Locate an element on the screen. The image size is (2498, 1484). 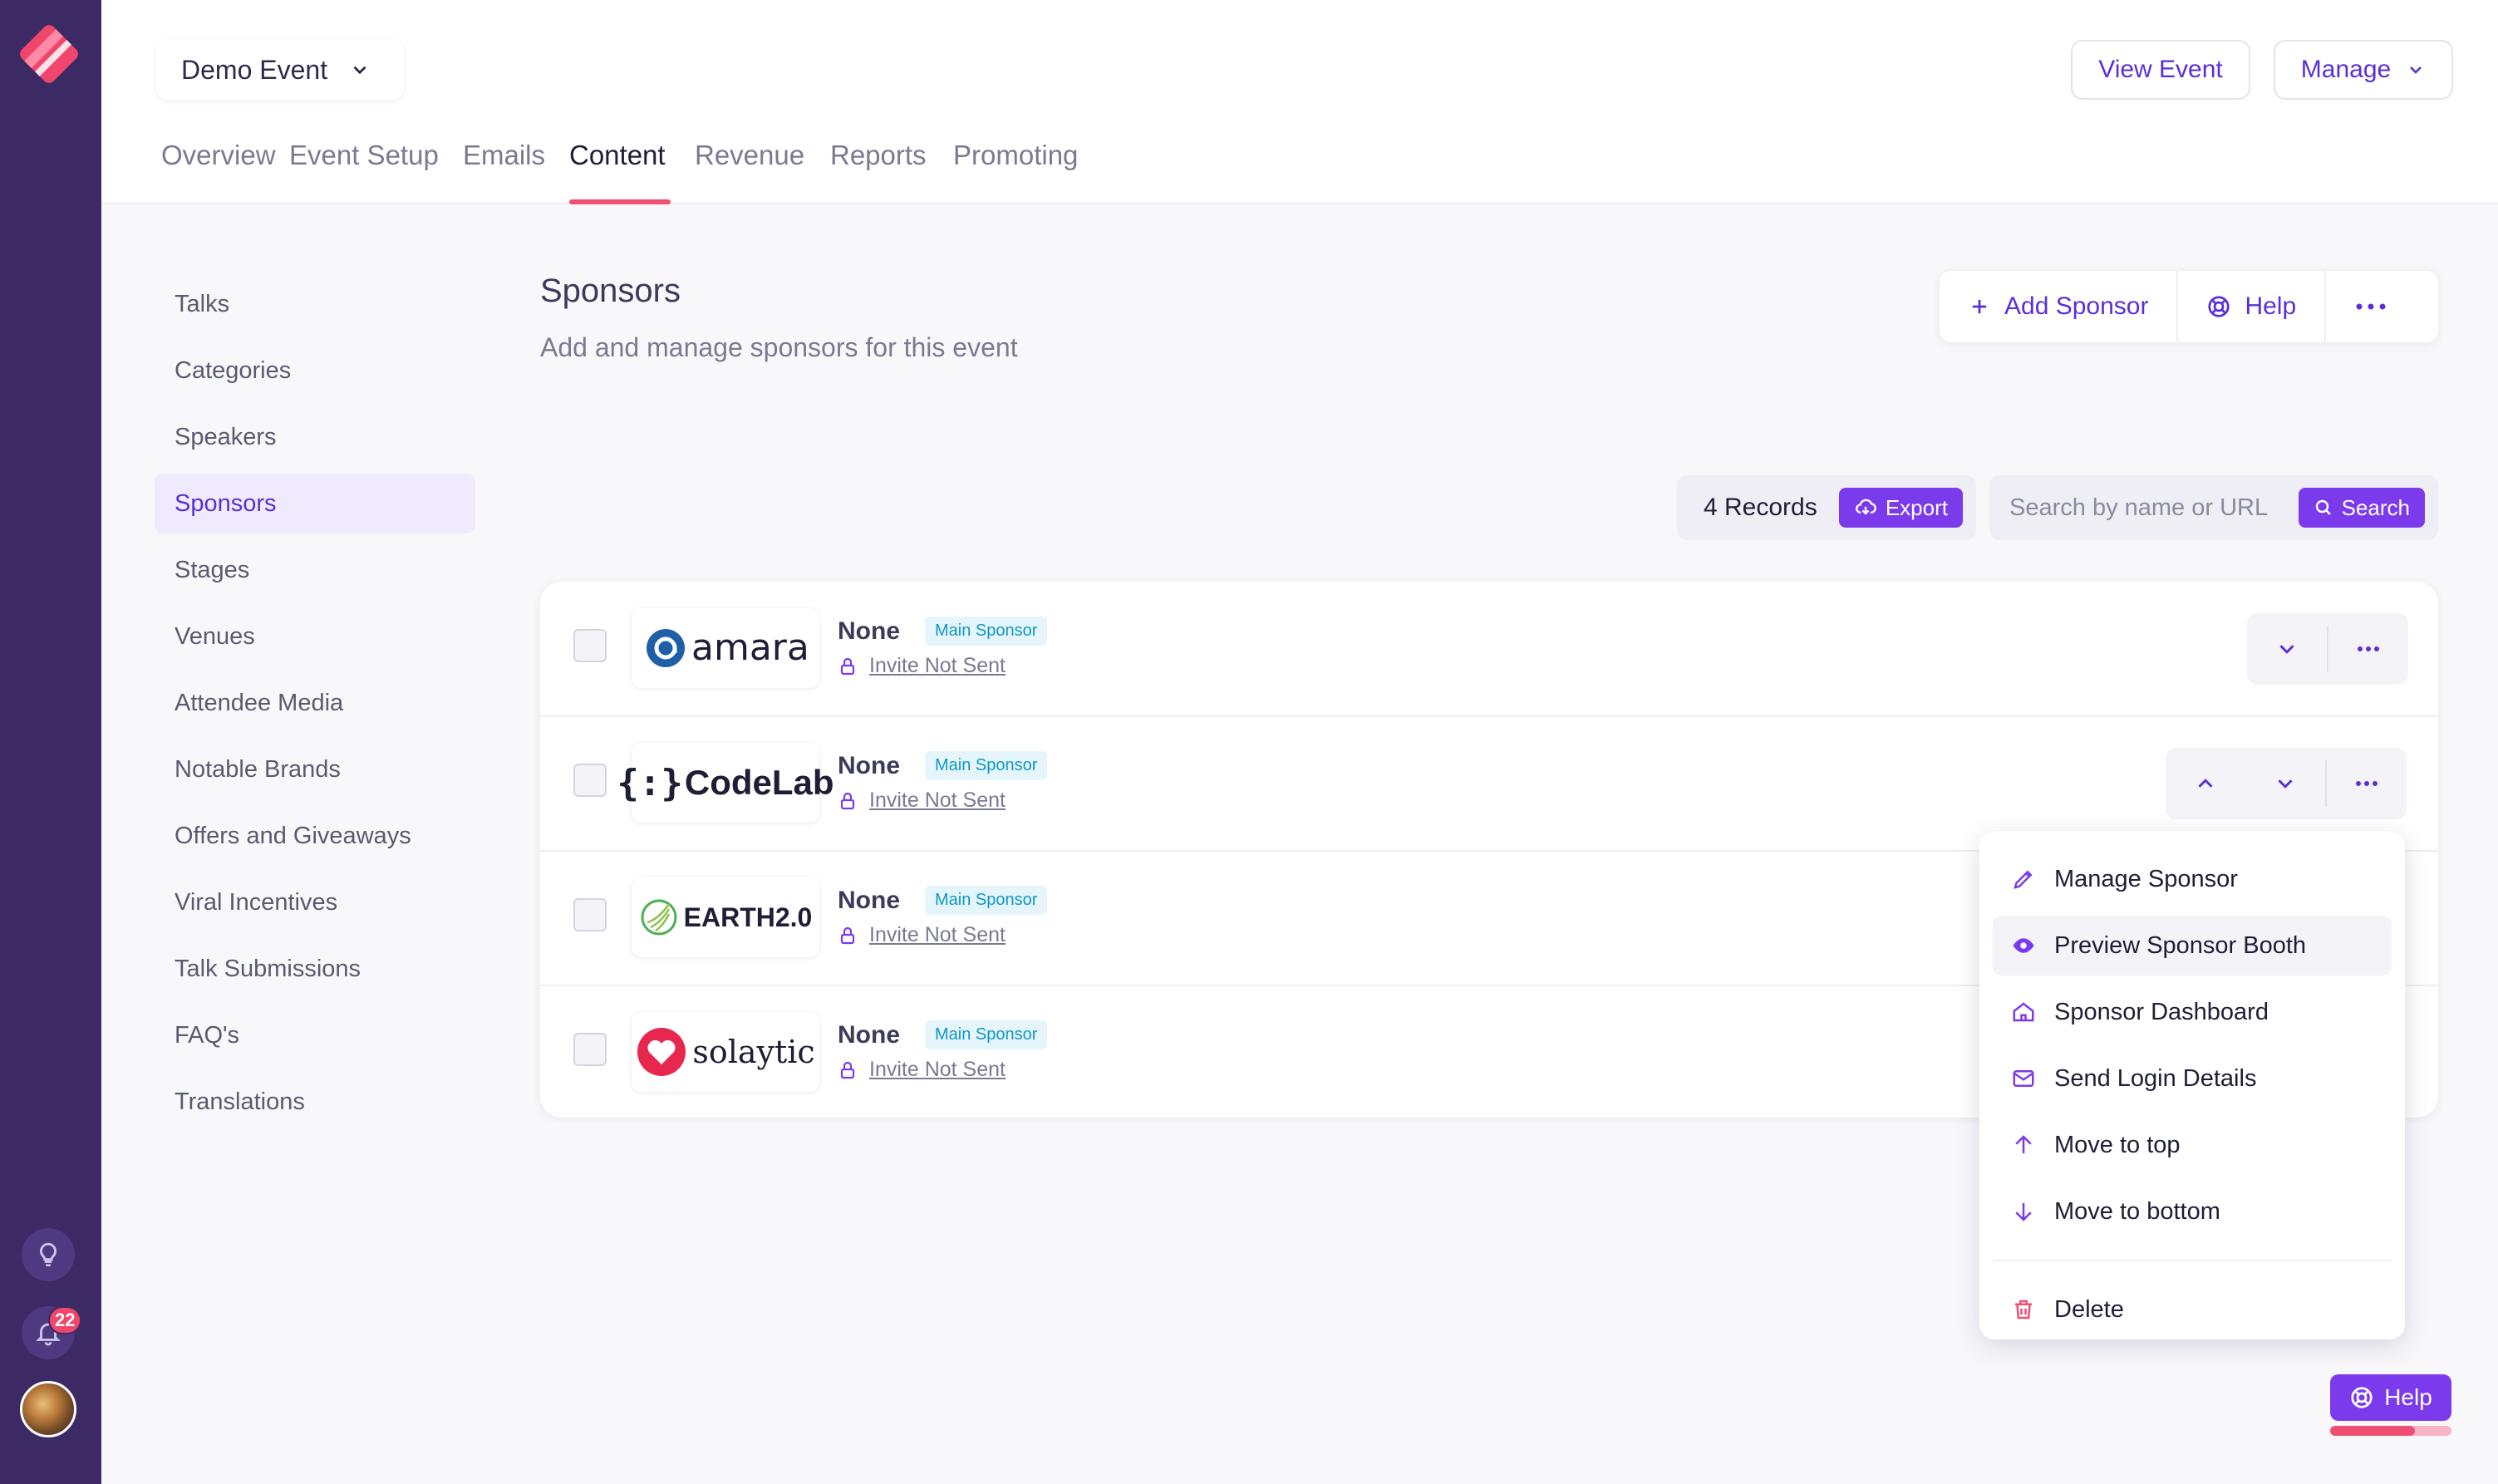
tab-overview: Overview is located at coordinates (219, 155).